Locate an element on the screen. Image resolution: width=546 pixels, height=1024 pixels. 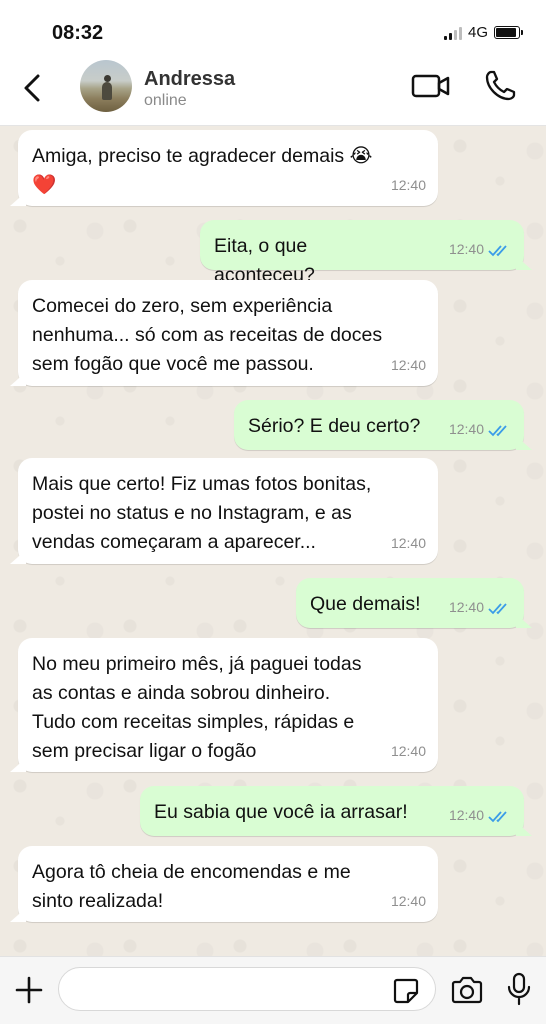
attach-button is located at coordinates (29, 990).